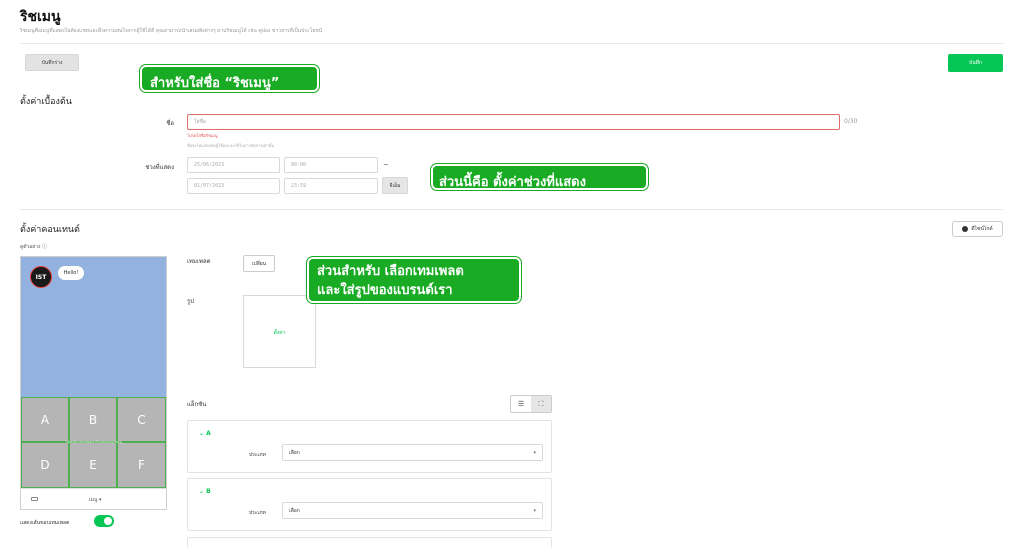 The height and width of the screenshot is (548, 1024). What do you see at coordinates (108, 521) in the screenshot?
I see `toggle-knob` at bounding box center [108, 521].